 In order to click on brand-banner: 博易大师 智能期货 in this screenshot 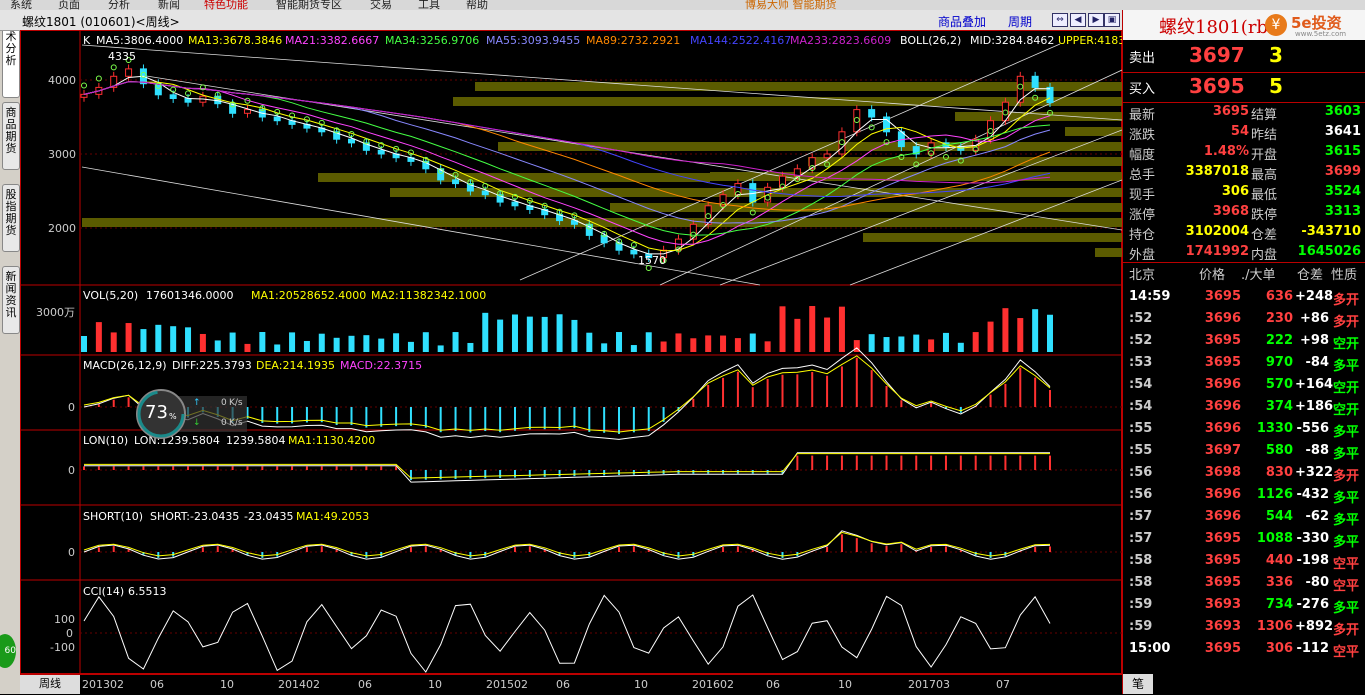, I will do `click(791, 5)`.